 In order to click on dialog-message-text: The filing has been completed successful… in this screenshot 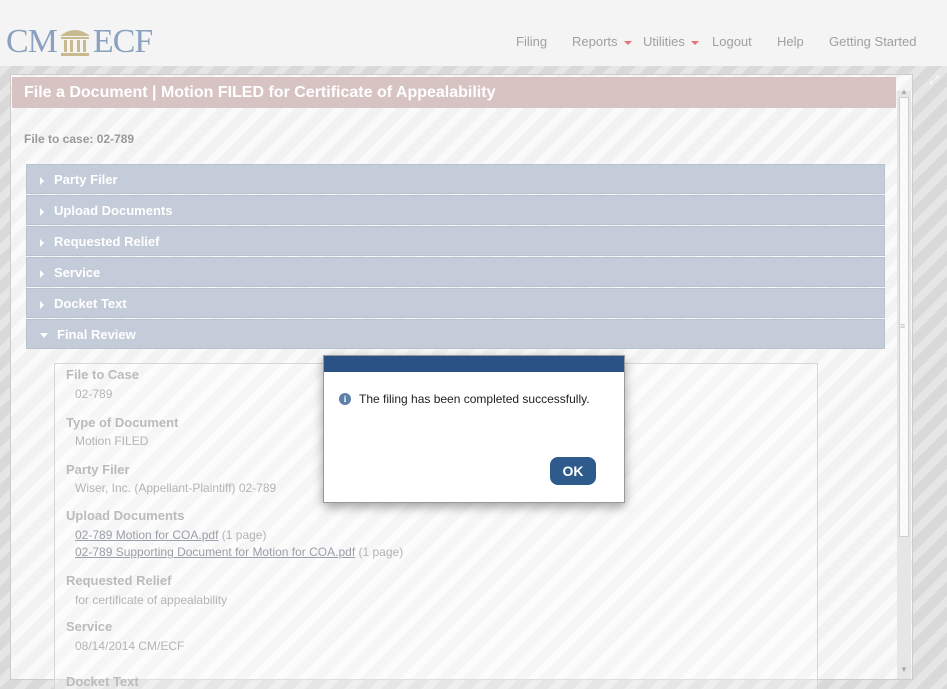, I will do `click(474, 399)`.